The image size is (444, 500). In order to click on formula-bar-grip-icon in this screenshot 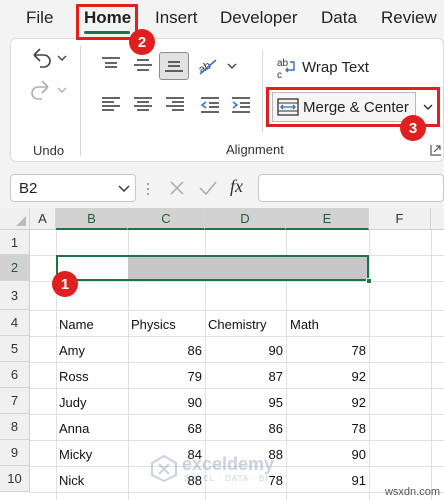, I will do `click(148, 189)`.